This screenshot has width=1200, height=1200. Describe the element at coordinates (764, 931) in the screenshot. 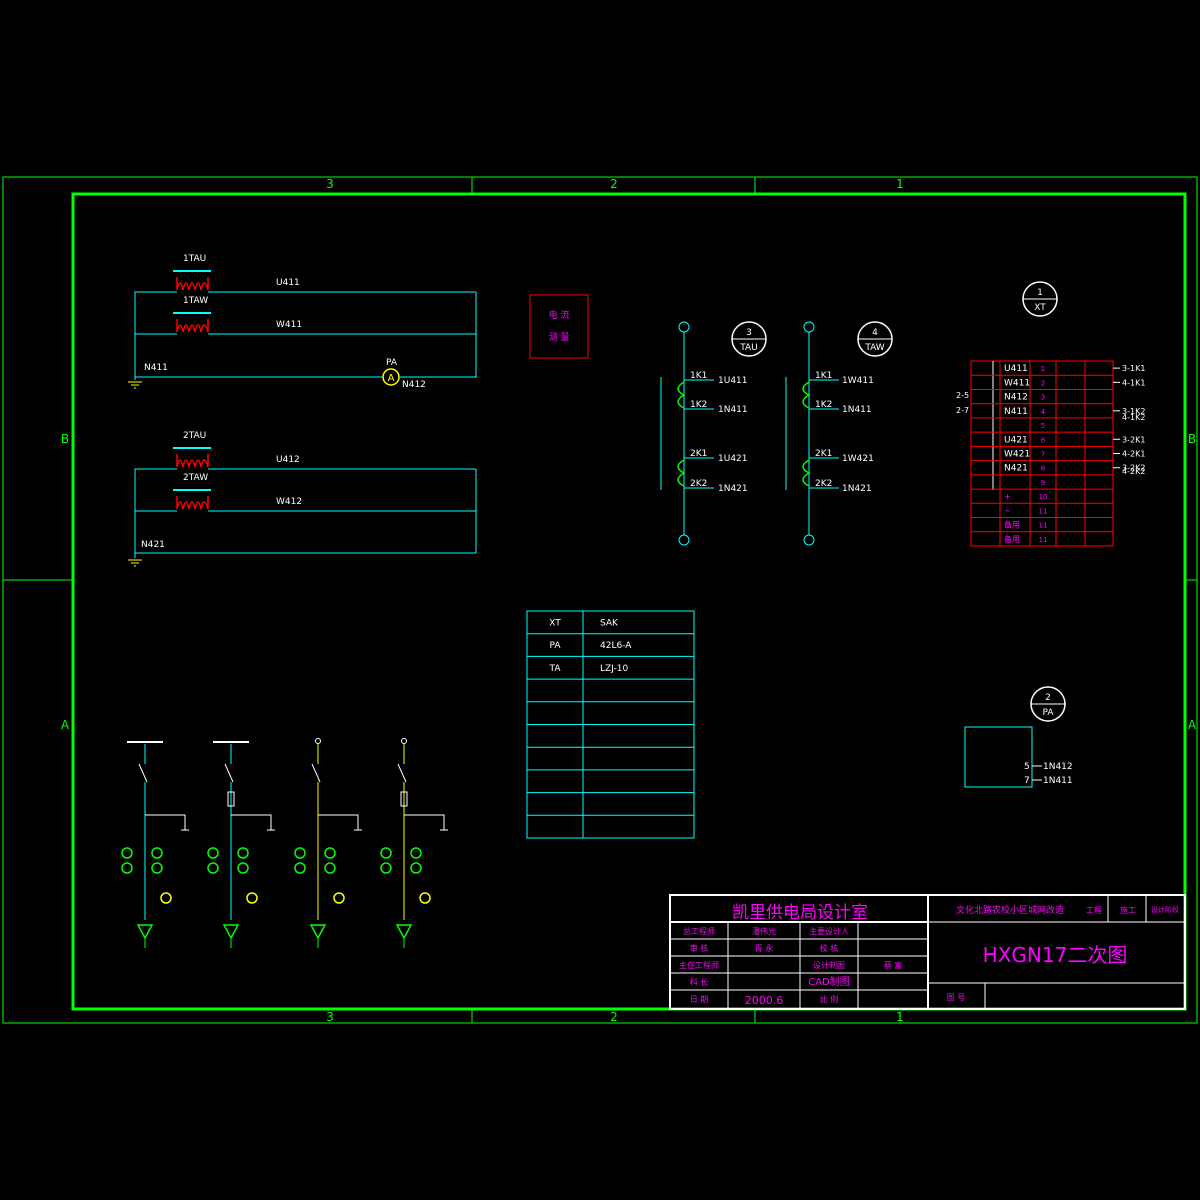

I see `title-row-value-left: 潘伟光` at that location.